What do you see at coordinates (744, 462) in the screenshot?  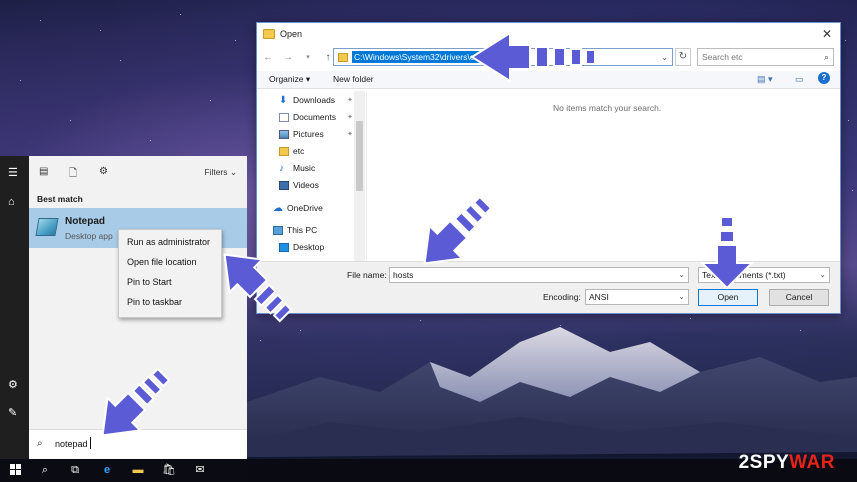 I see `watermark-two: 2` at bounding box center [744, 462].